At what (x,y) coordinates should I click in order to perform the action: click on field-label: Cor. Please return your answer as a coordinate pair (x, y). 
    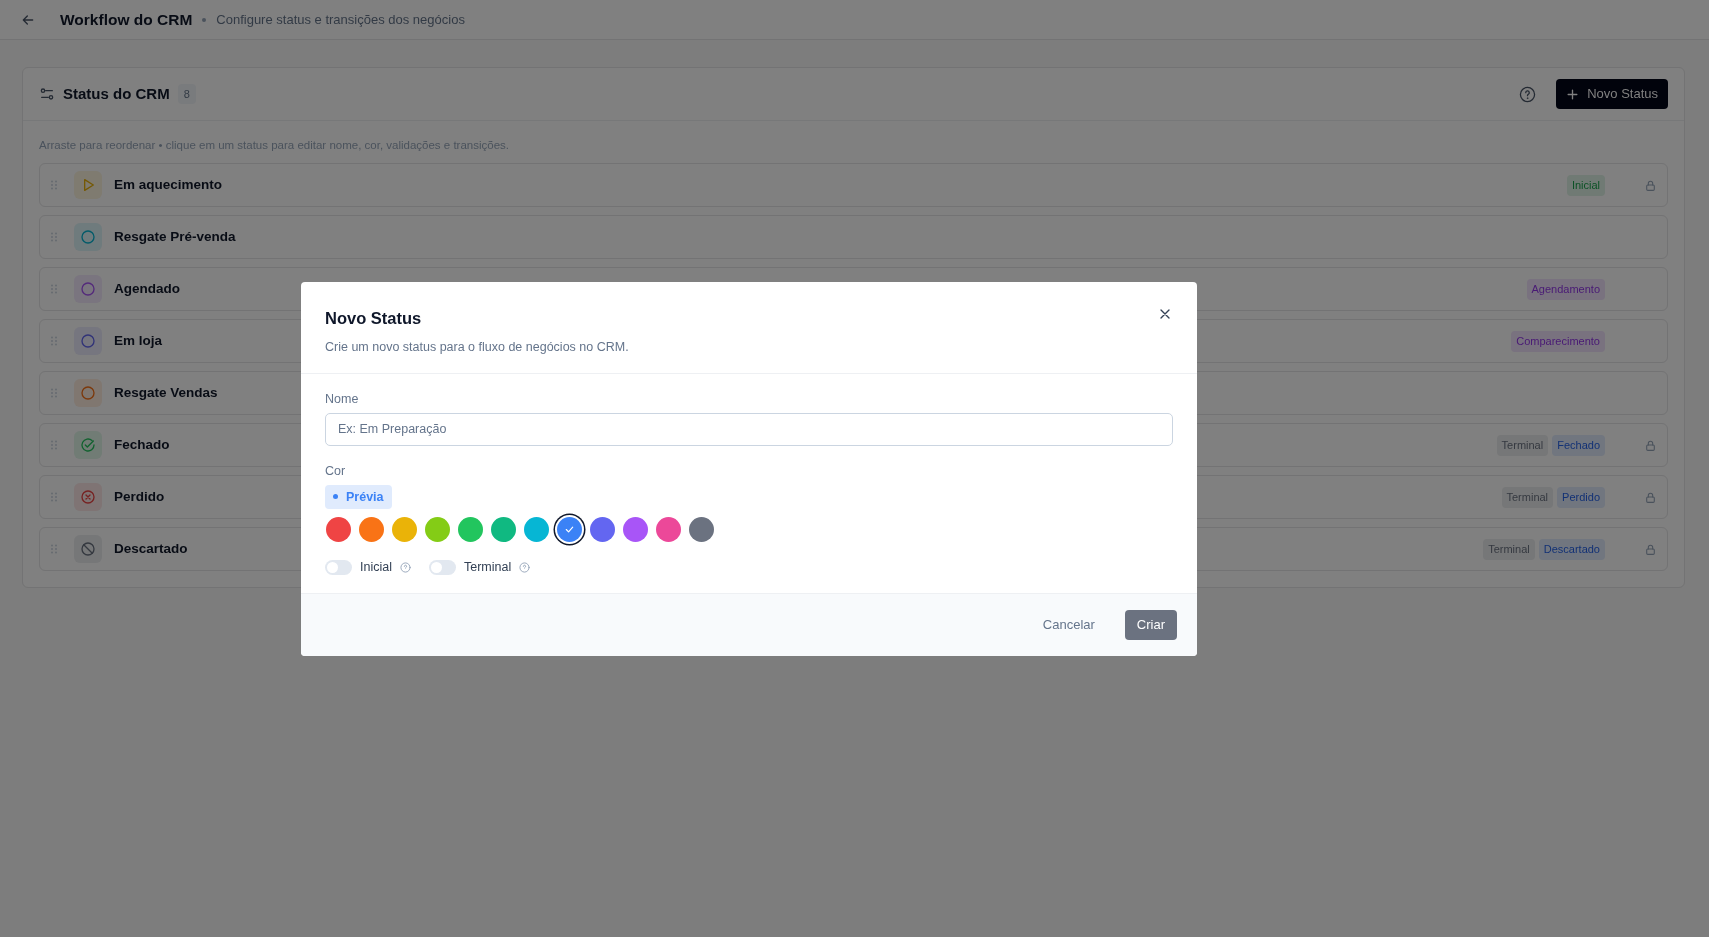
    Looking at the image, I should click on (336, 471).